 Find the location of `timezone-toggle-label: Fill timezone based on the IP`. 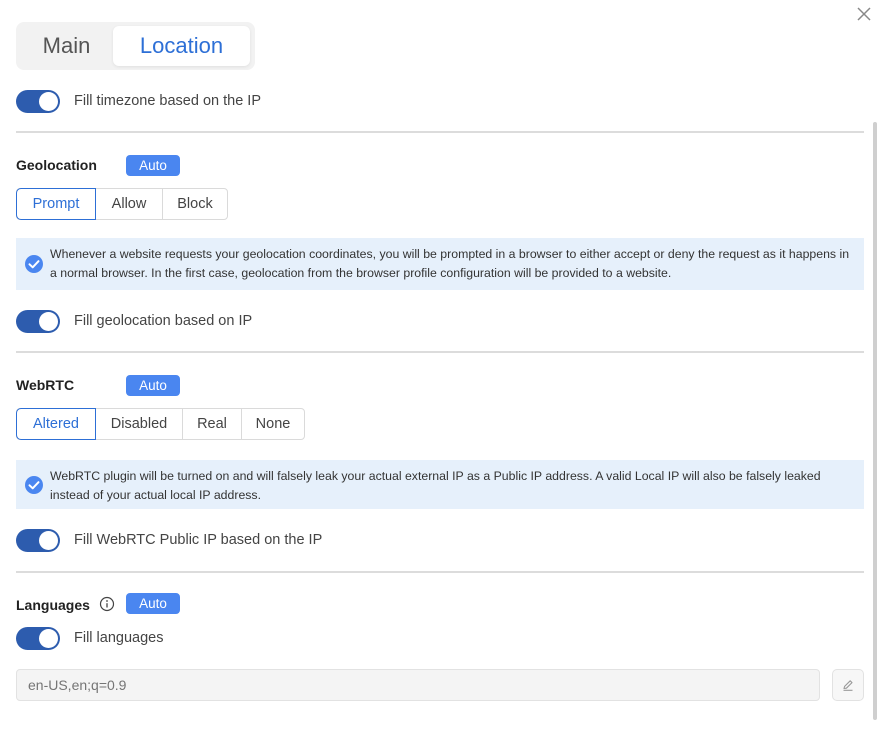

timezone-toggle-label: Fill timezone based on the IP is located at coordinates (167, 101).